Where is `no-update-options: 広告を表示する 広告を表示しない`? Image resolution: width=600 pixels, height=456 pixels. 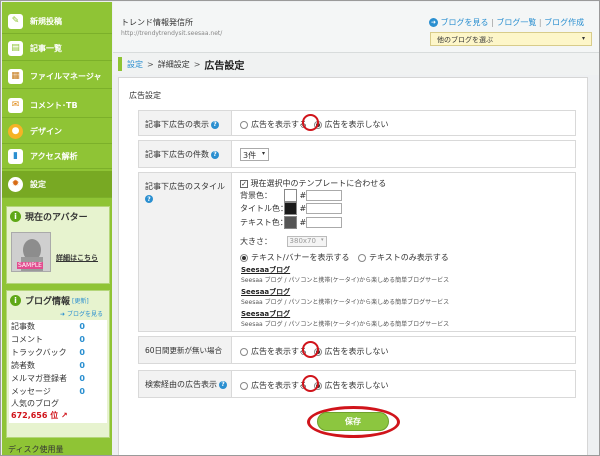 no-update-options: 広告を表示する 広告を表示しない is located at coordinates (314, 351).